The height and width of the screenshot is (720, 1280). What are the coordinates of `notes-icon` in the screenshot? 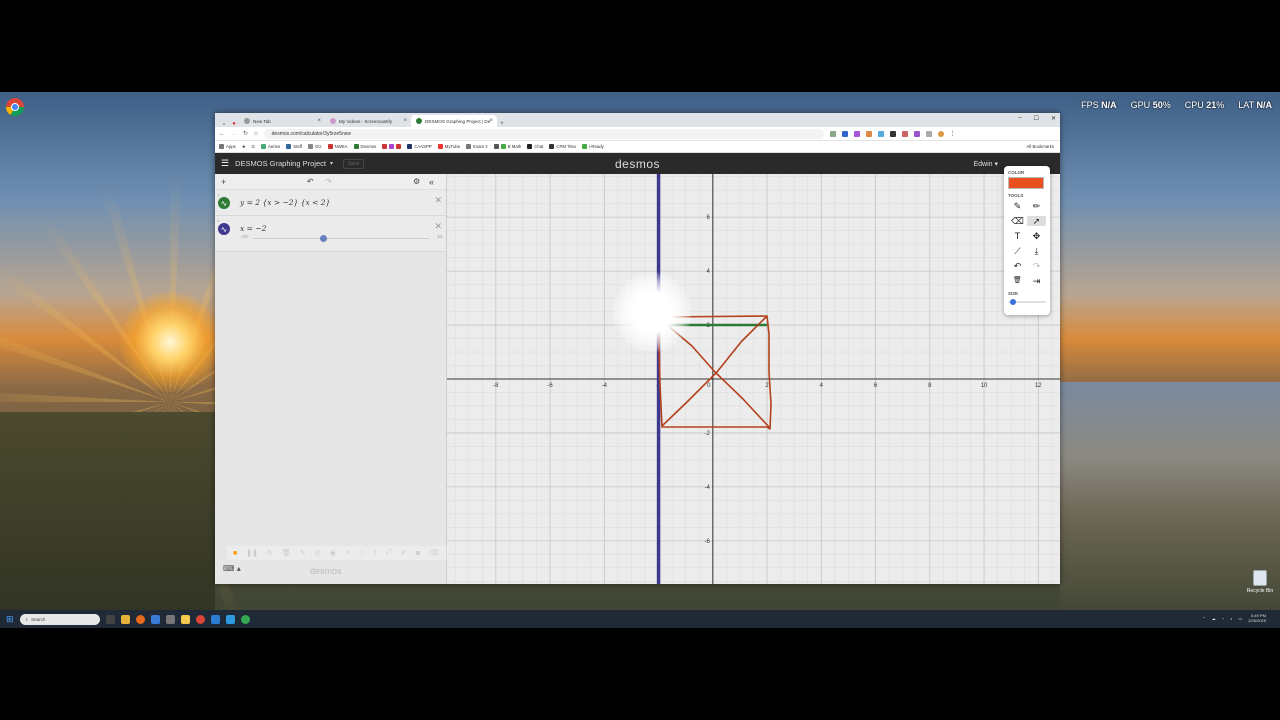 It's located at (185, 619).